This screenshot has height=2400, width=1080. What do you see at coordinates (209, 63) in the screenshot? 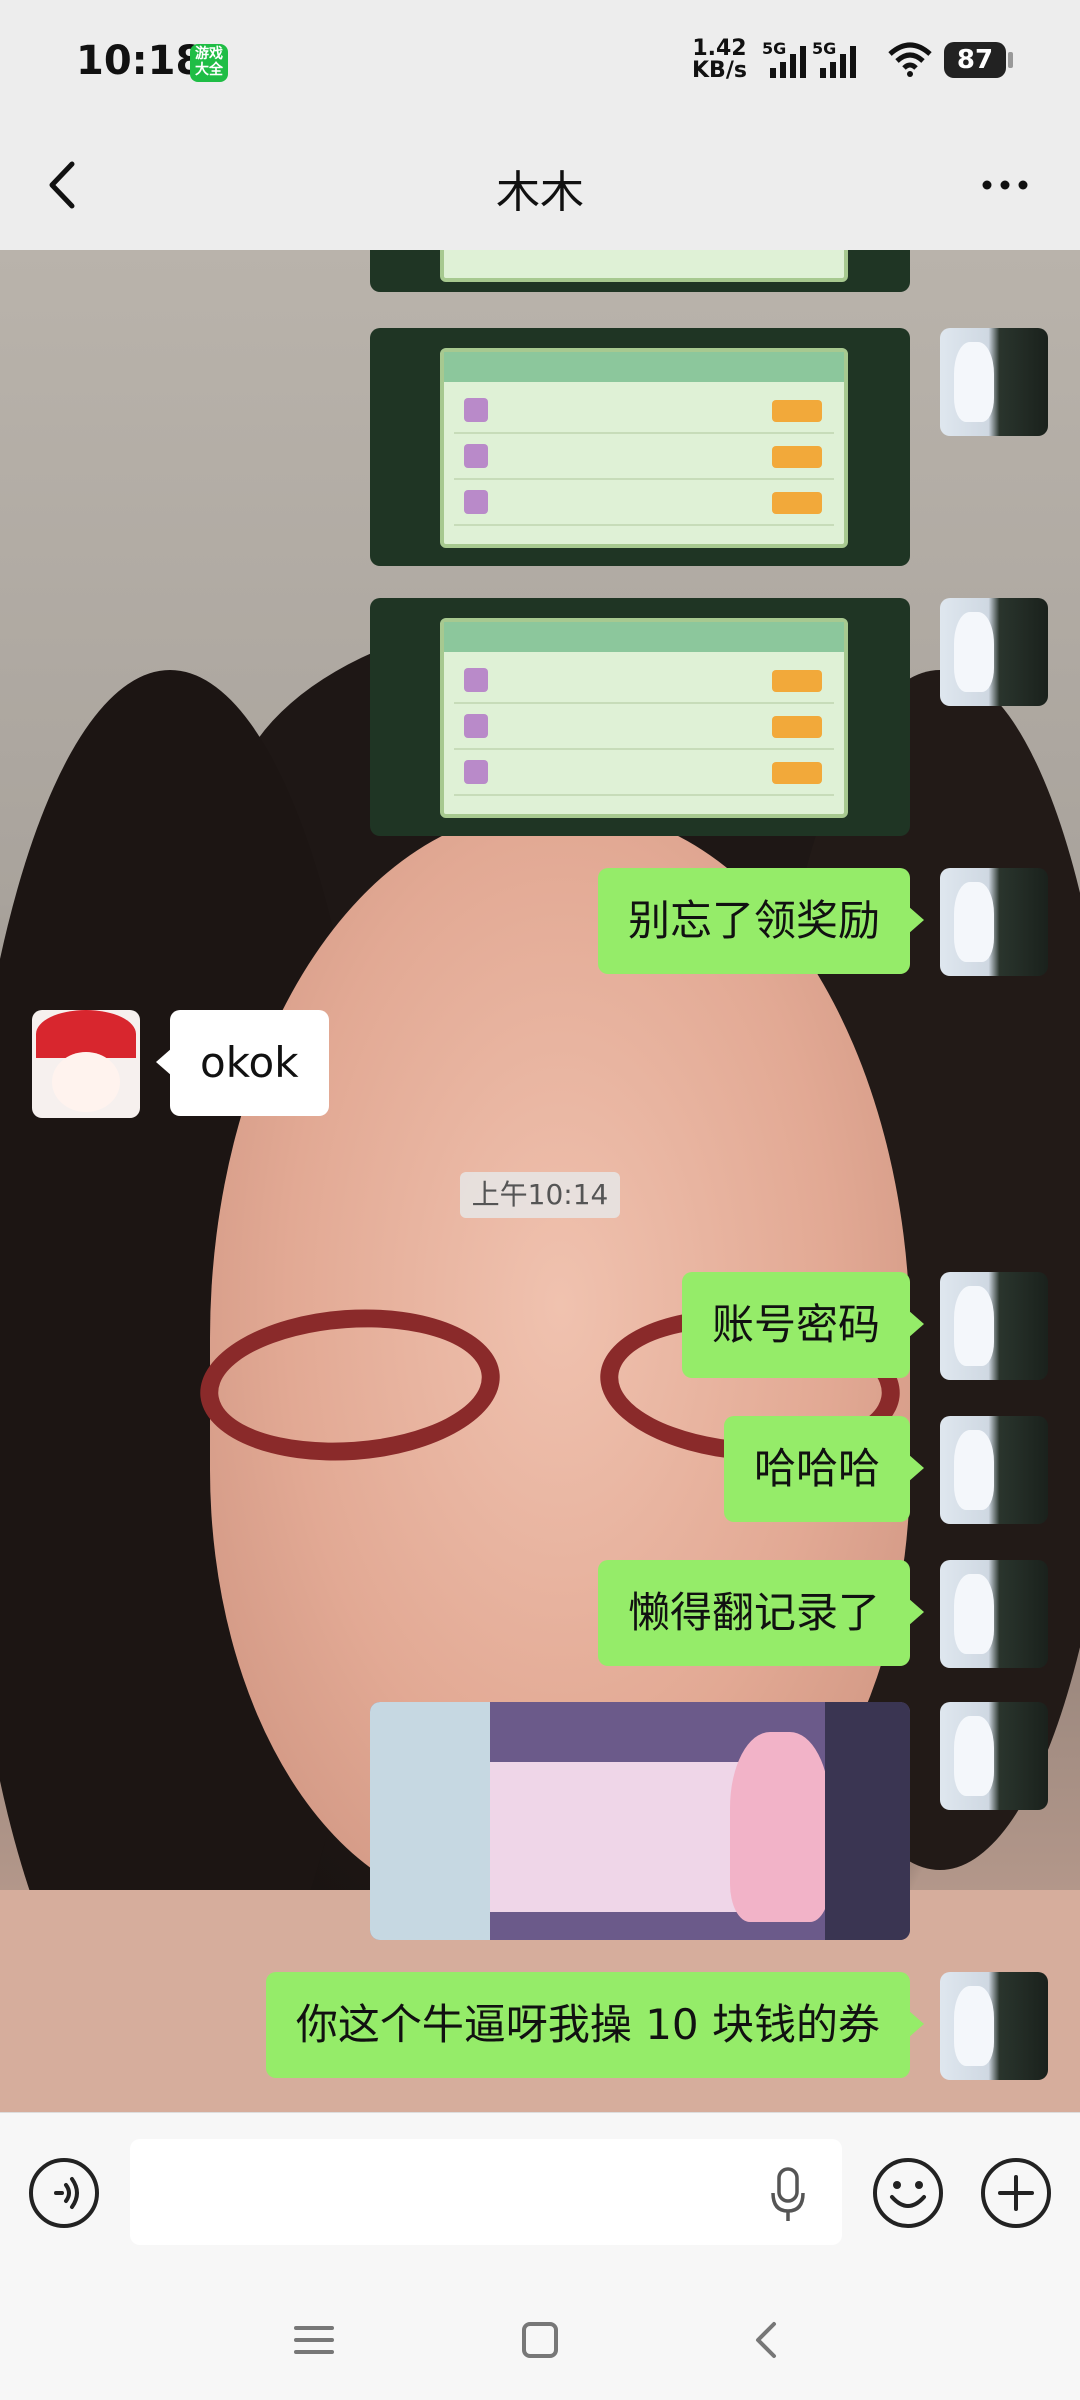
I see `game-badge-icon: 游戏大全` at bounding box center [209, 63].